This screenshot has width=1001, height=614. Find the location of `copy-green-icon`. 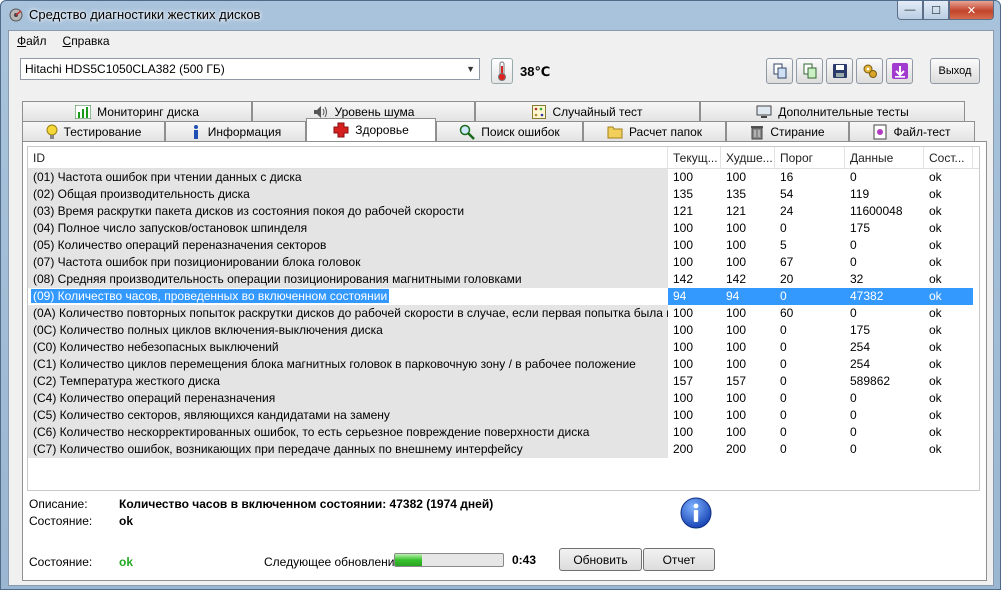

copy-green-icon is located at coordinates (809, 71).